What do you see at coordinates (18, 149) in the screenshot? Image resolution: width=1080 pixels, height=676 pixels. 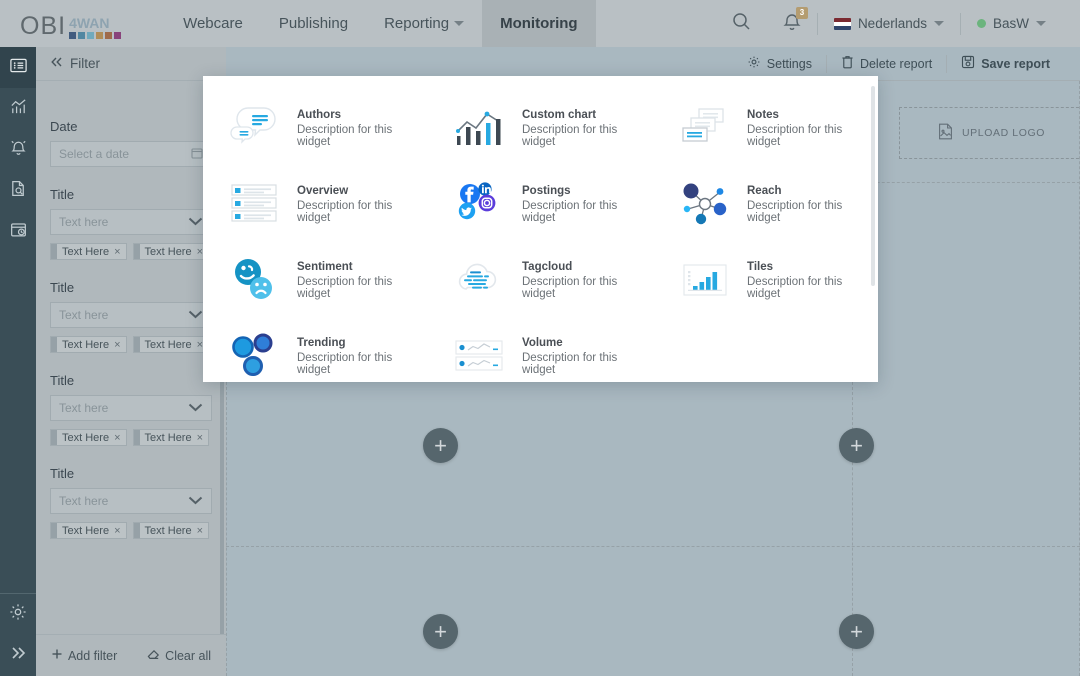 I see `rail-item-alerts` at bounding box center [18, 149].